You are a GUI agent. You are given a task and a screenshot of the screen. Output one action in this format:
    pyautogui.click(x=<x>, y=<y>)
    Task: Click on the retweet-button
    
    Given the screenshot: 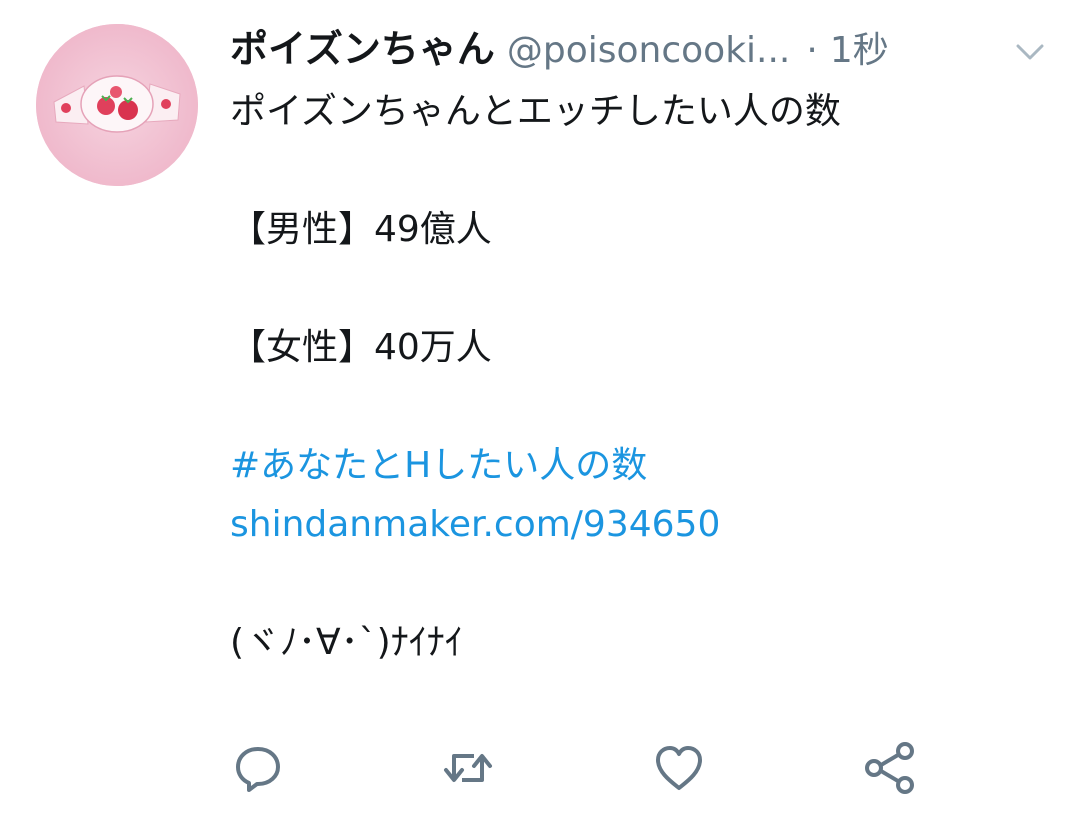 What is the action you would take?
    pyautogui.click(x=468, y=768)
    